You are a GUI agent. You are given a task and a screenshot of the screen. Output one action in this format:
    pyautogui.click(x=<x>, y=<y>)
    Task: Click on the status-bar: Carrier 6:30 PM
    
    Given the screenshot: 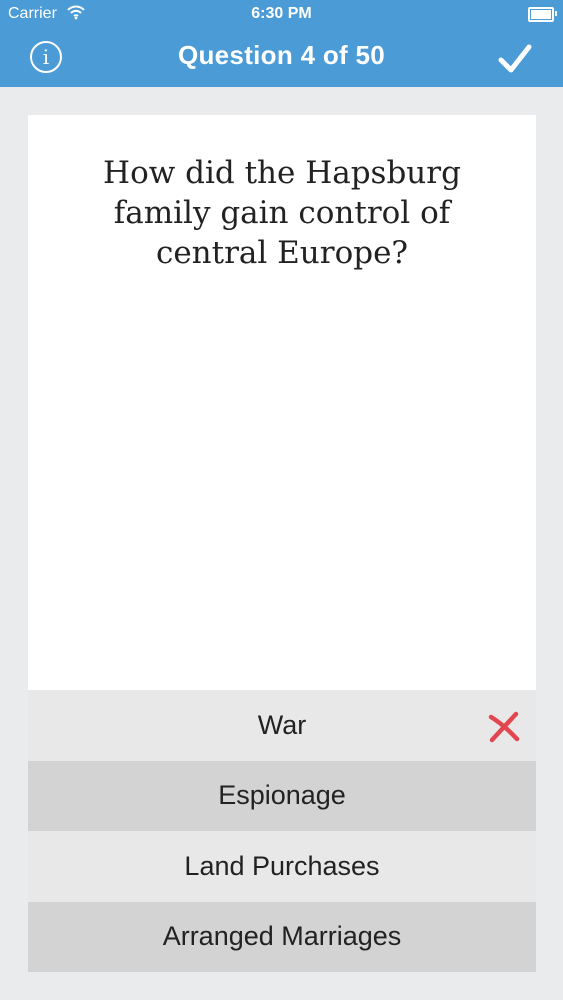 What is the action you would take?
    pyautogui.click(x=281, y=15)
    